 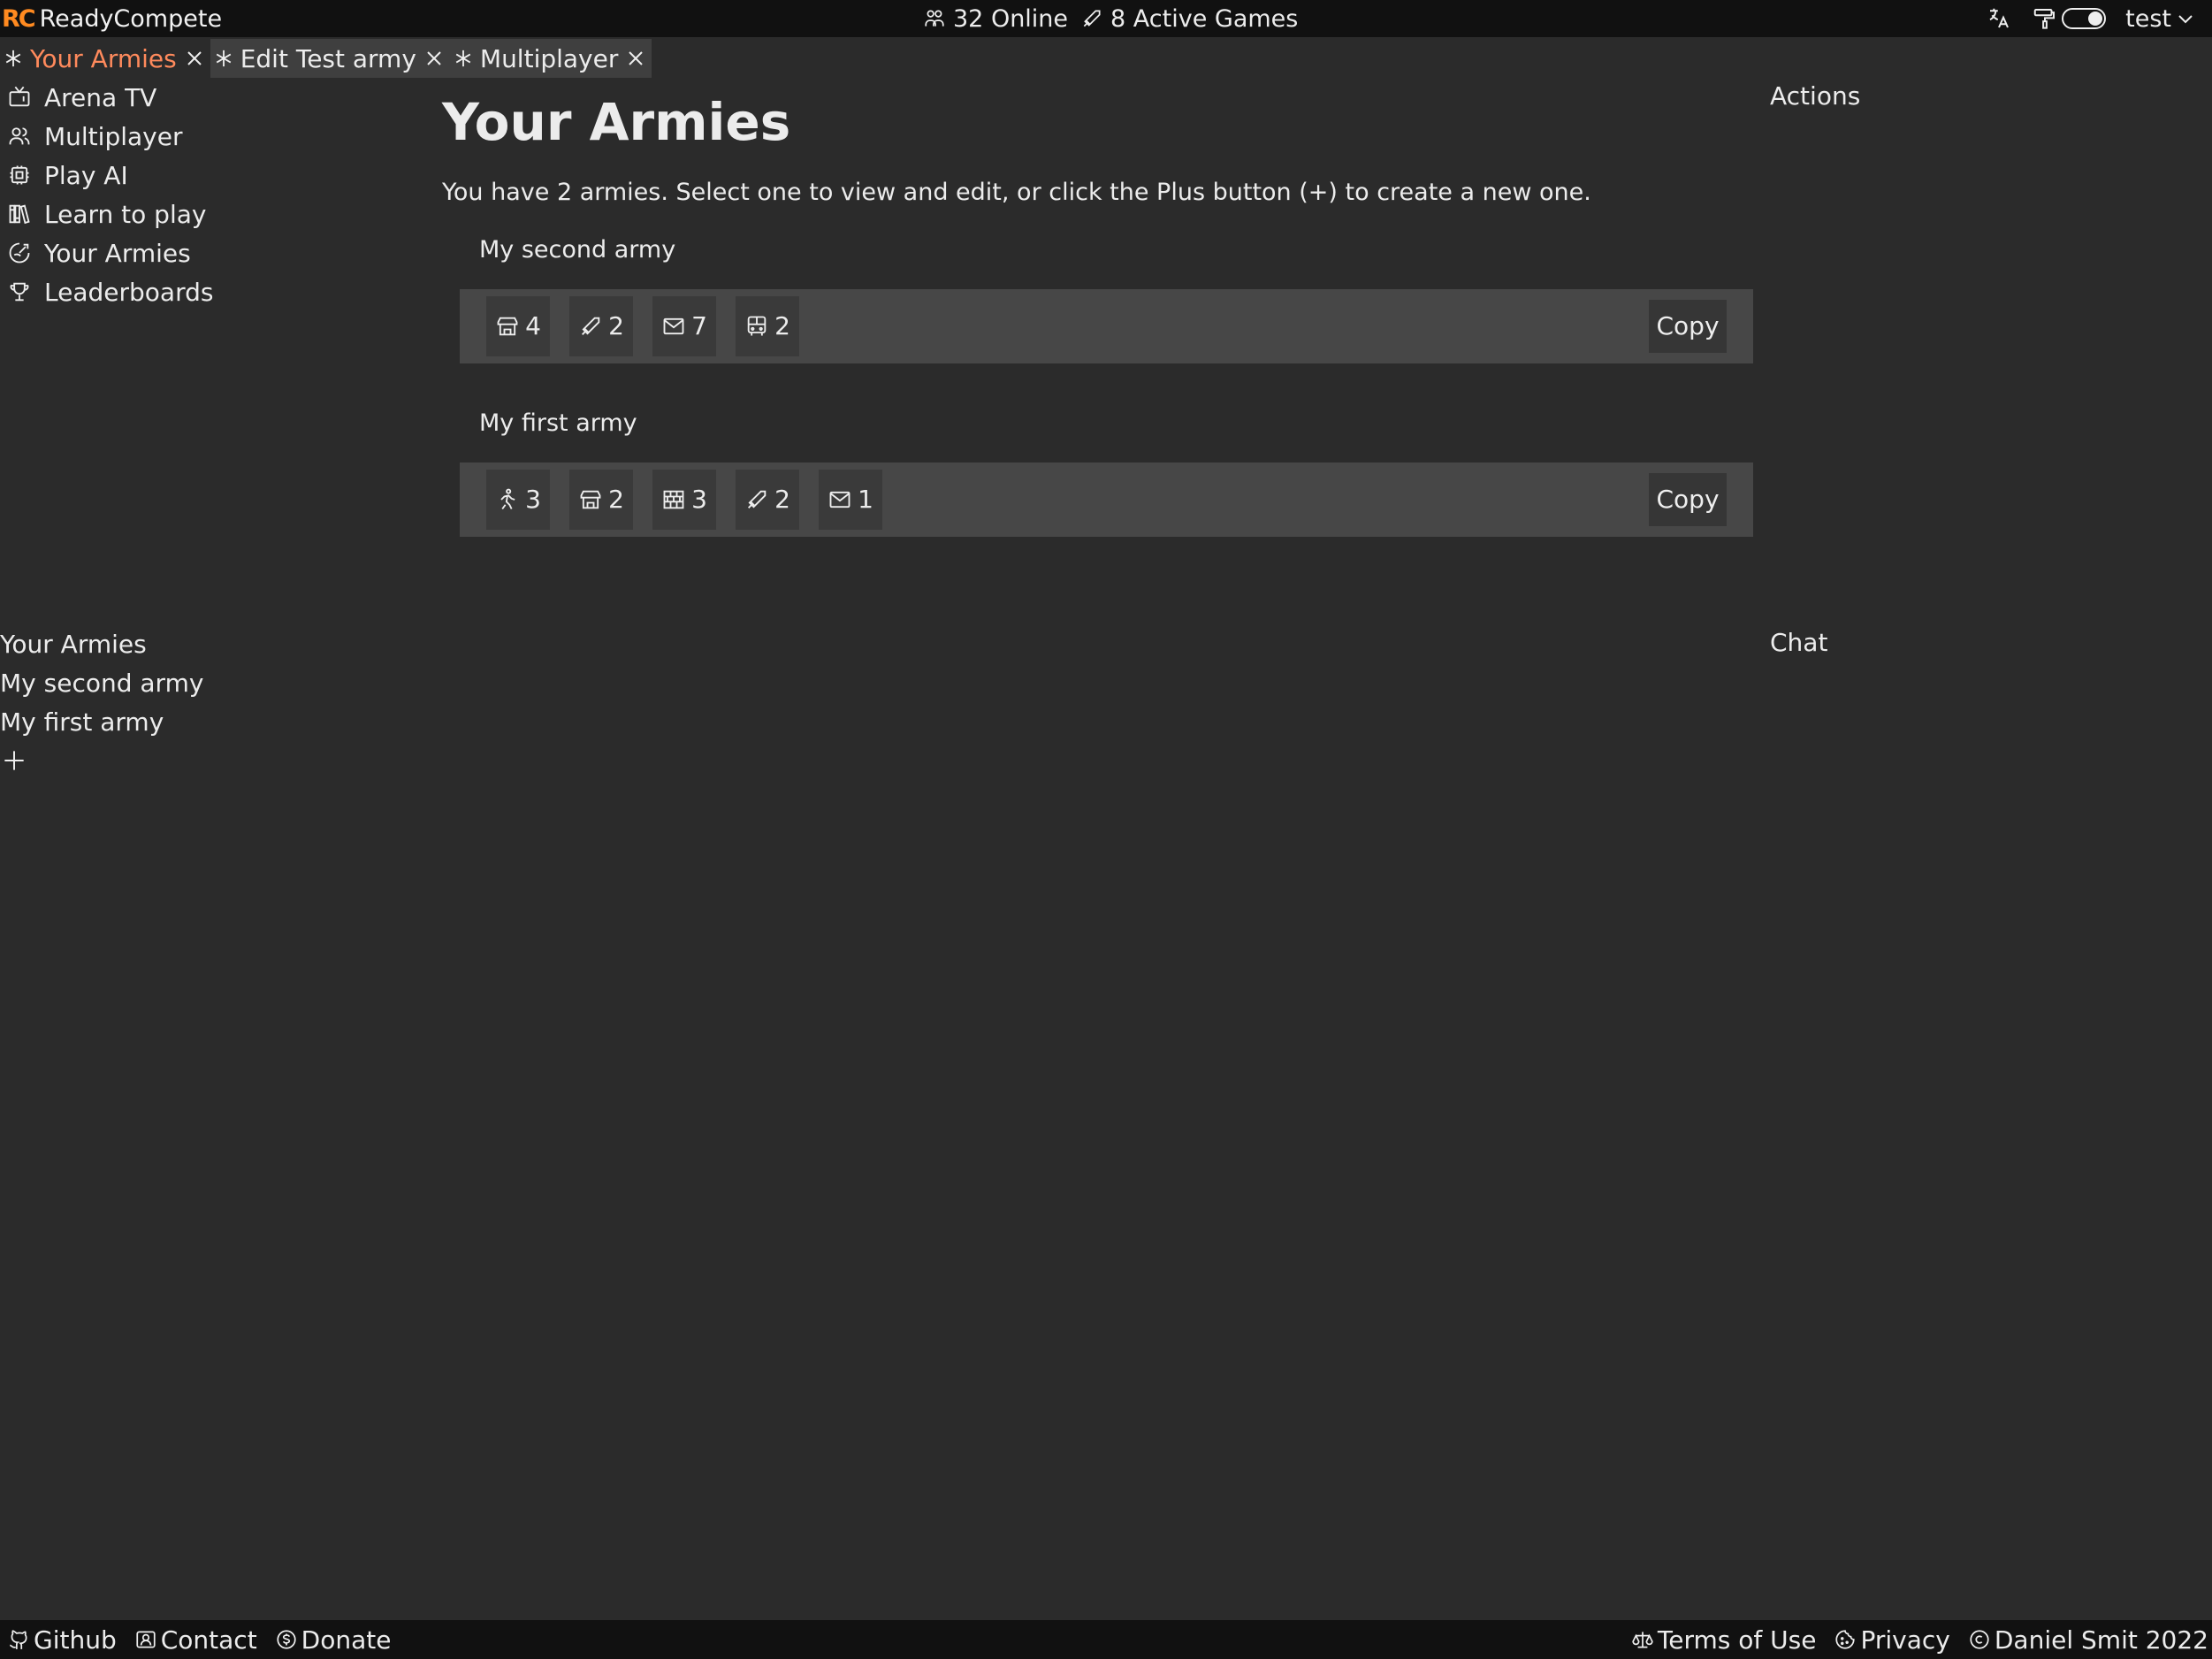 I want to click on theme-switch, so click(x=2084, y=18).